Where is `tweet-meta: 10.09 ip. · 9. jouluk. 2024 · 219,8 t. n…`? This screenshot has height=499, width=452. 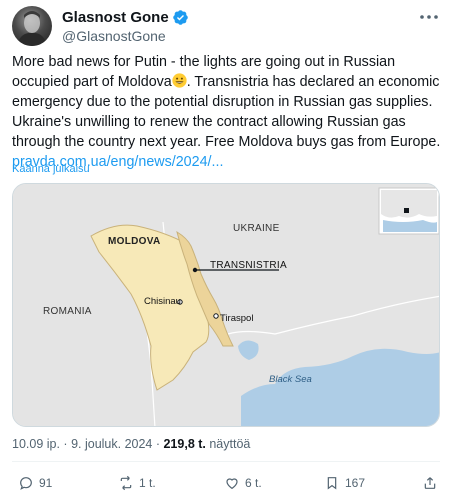
tweet-meta: 10.09 ip. · 9. jouluk. 2024 · 219,8 t. n… is located at coordinates (131, 444).